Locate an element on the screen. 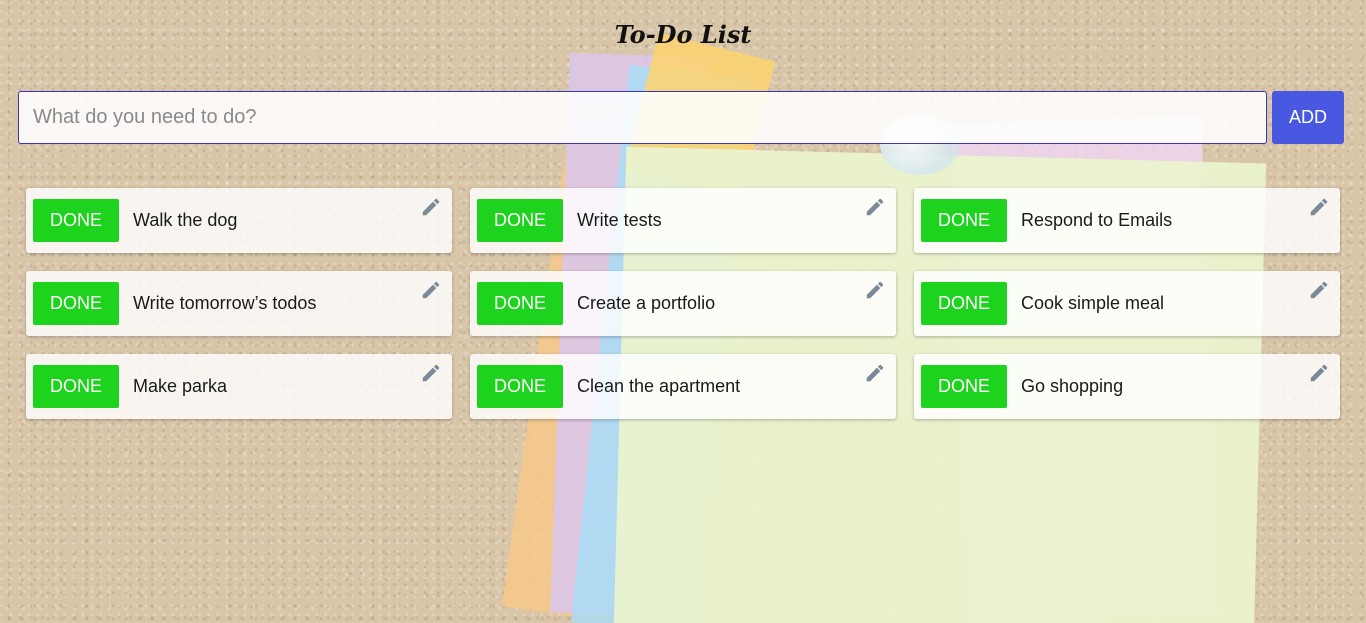  todo-item: DONE Respond to Emails is located at coordinates (1127, 220).